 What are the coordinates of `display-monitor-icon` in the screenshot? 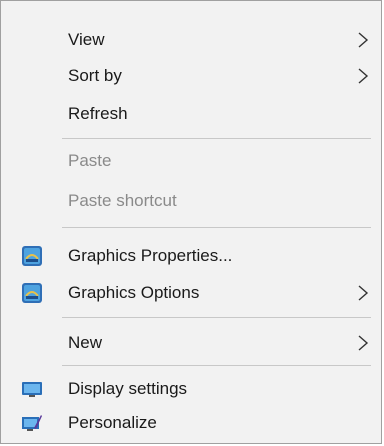 It's located at (32, 389).